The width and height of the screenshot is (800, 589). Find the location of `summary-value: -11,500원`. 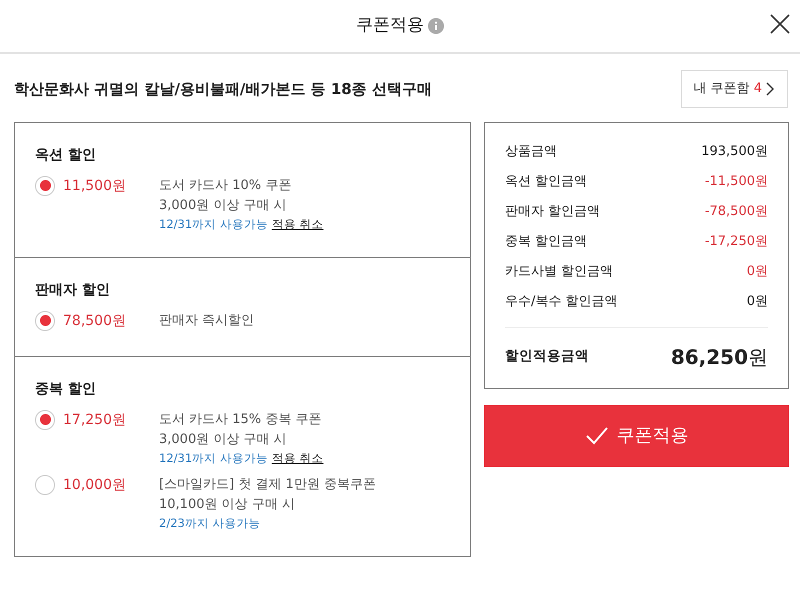

summary-value: -11,500원 is located at coordinates (736, 181).